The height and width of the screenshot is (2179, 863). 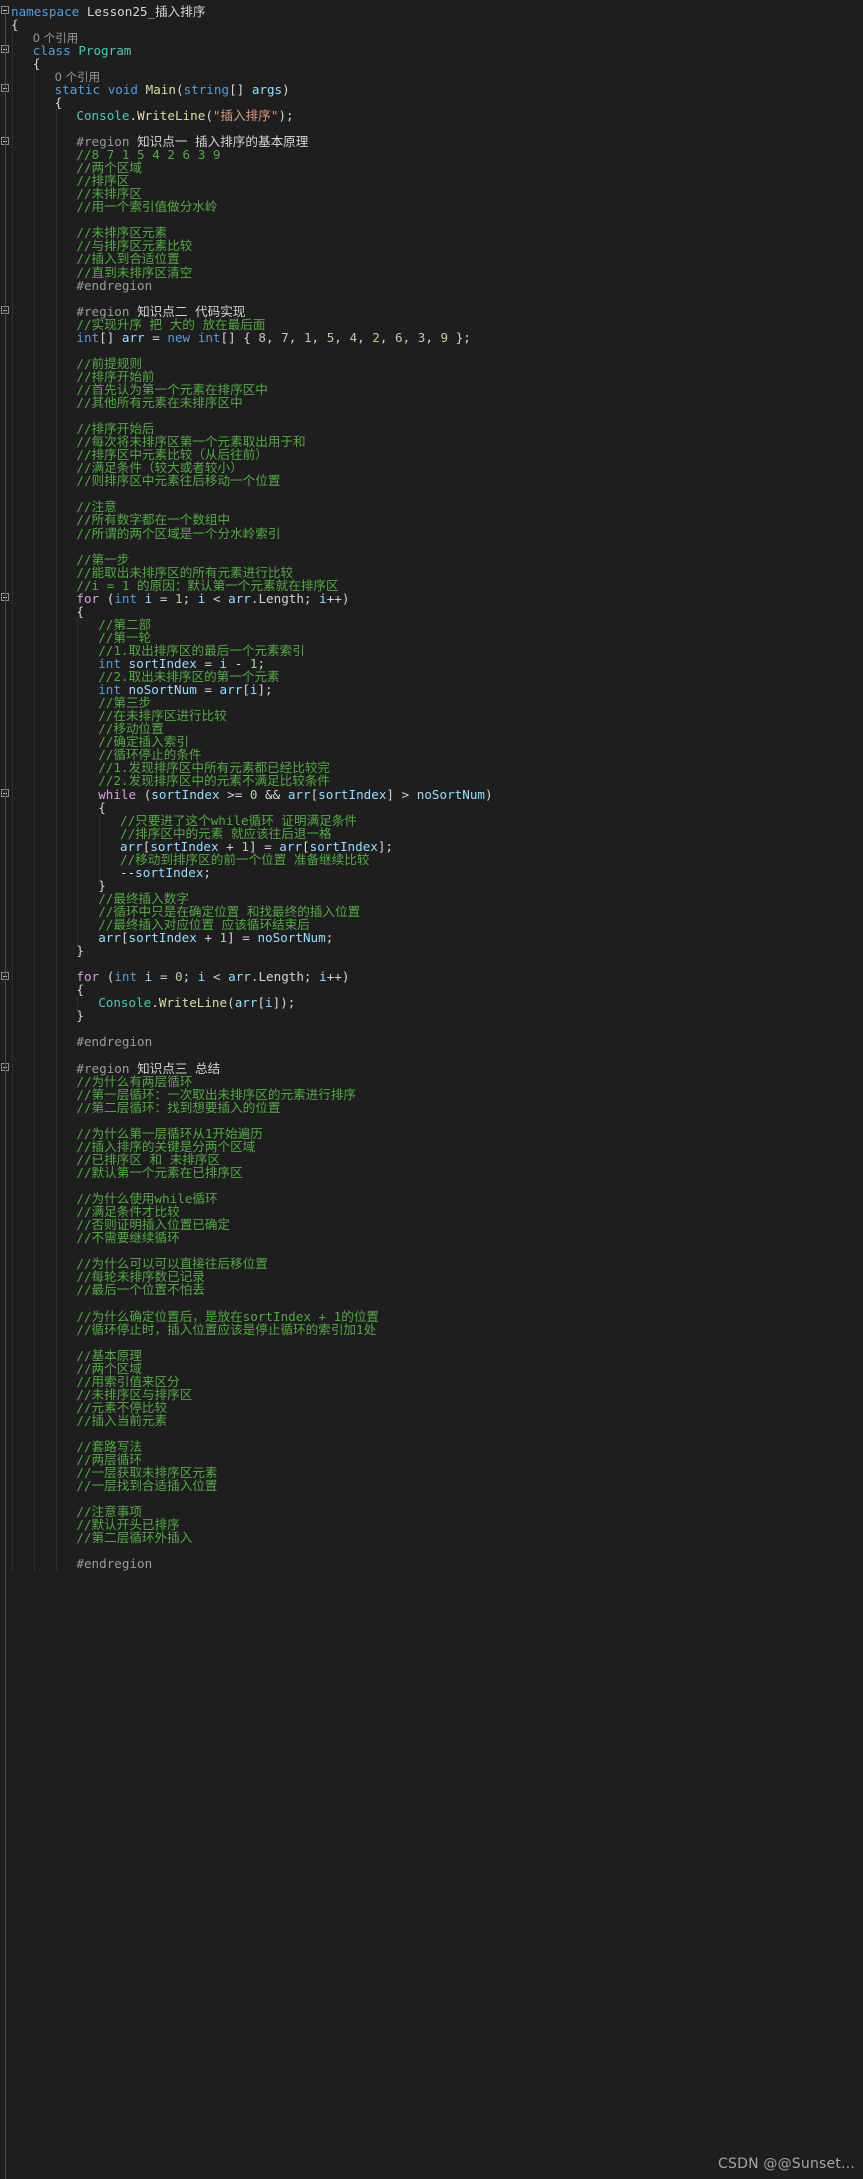 What do you see at coordinates (285, 337) in the screenshot?
I see `code-token: 7` at bounding box center [285, 337].